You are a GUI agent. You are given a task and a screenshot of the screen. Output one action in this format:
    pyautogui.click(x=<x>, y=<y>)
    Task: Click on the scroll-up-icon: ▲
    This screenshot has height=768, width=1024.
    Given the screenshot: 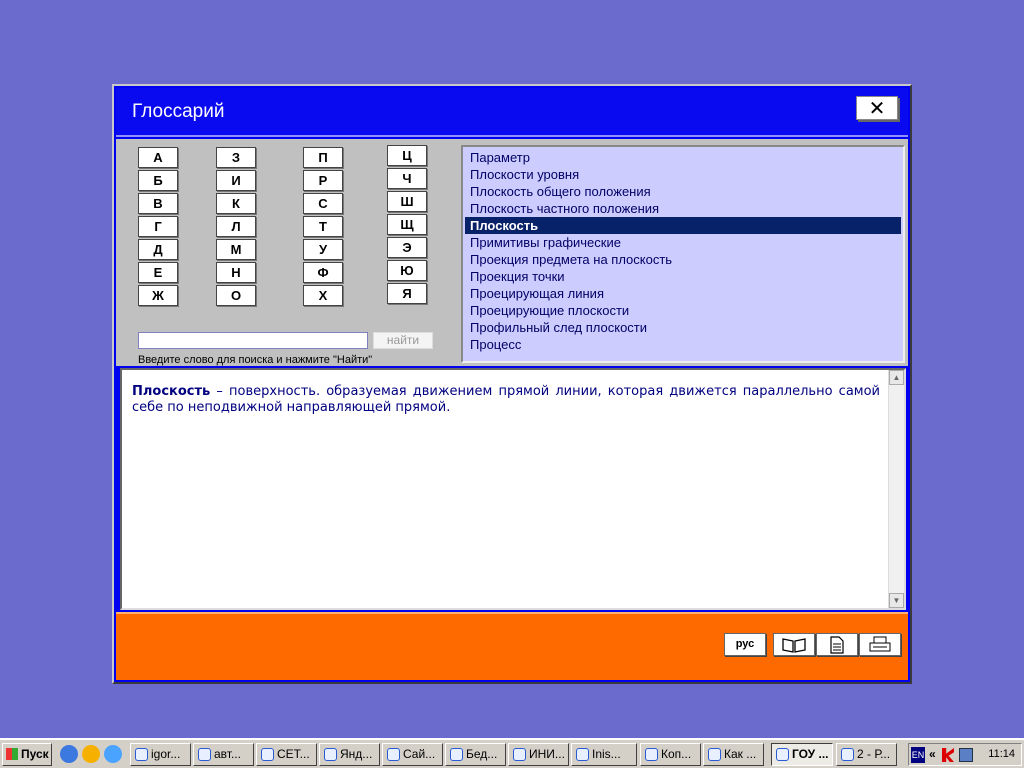 What is the action you would take?
    pyautogui.click(x=896, y=377)
    